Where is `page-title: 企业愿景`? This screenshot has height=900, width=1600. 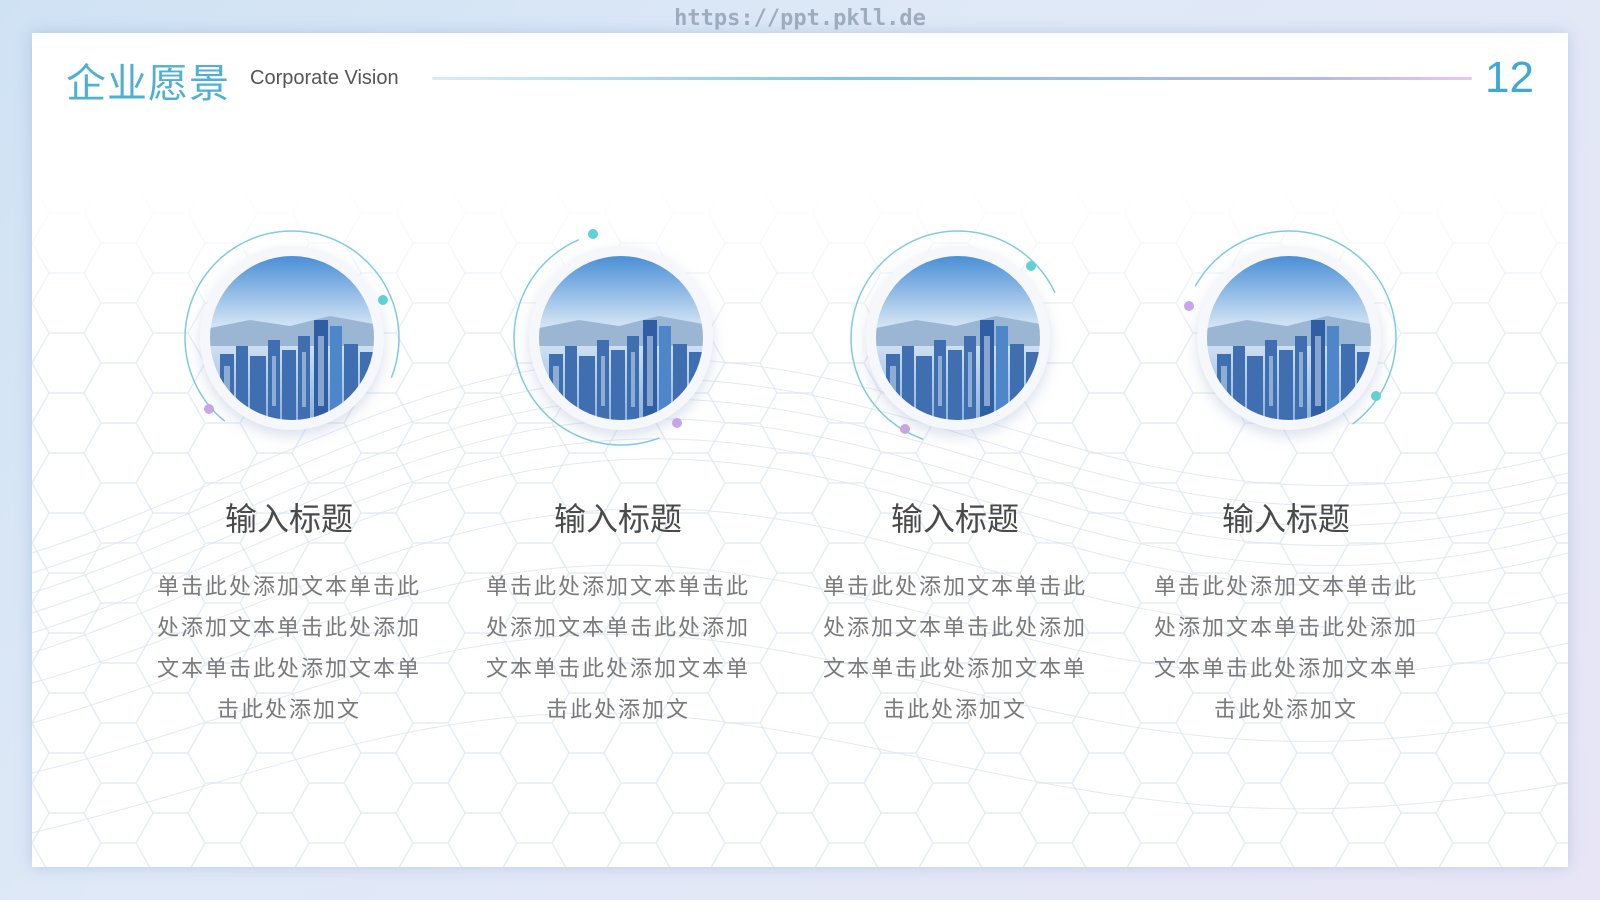
page-title: 企业愿景 is located at coordinates (148, 84).